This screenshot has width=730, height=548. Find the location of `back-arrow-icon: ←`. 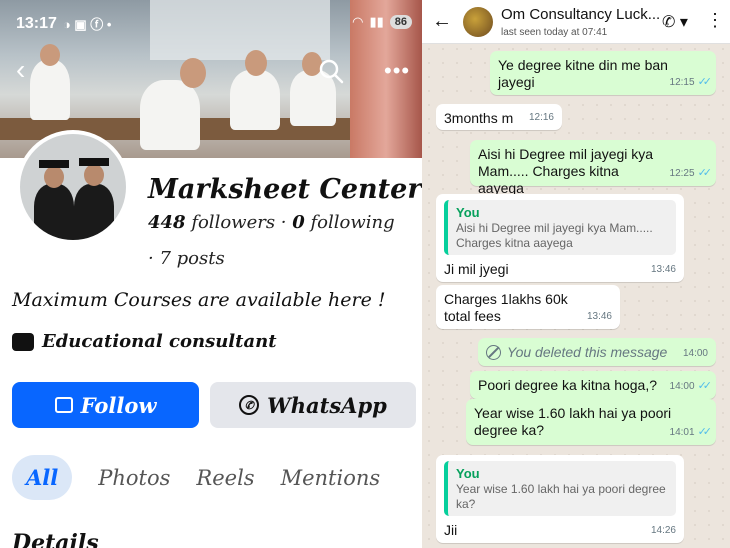

back-arrow-icon: ← is located at coordinates (442, 21).